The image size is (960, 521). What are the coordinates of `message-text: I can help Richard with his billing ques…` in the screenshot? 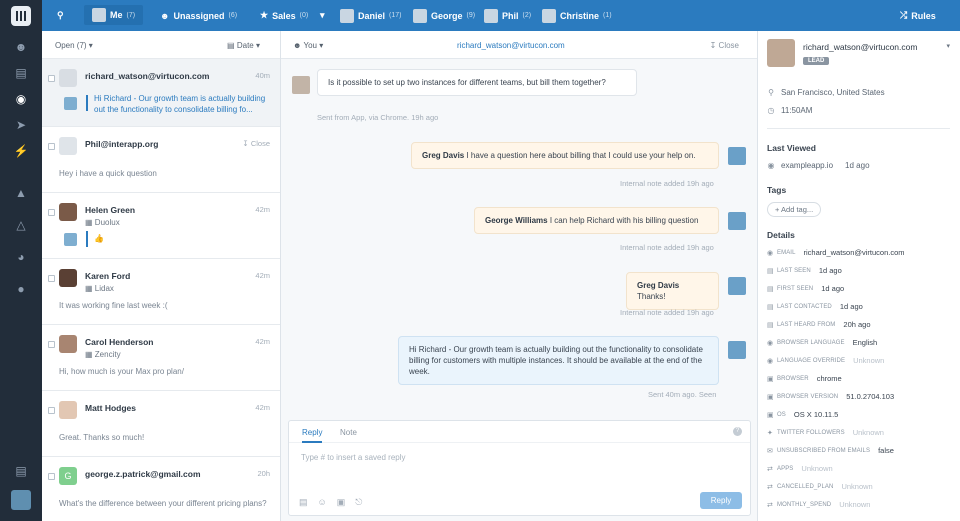 It's located at (624, 220).